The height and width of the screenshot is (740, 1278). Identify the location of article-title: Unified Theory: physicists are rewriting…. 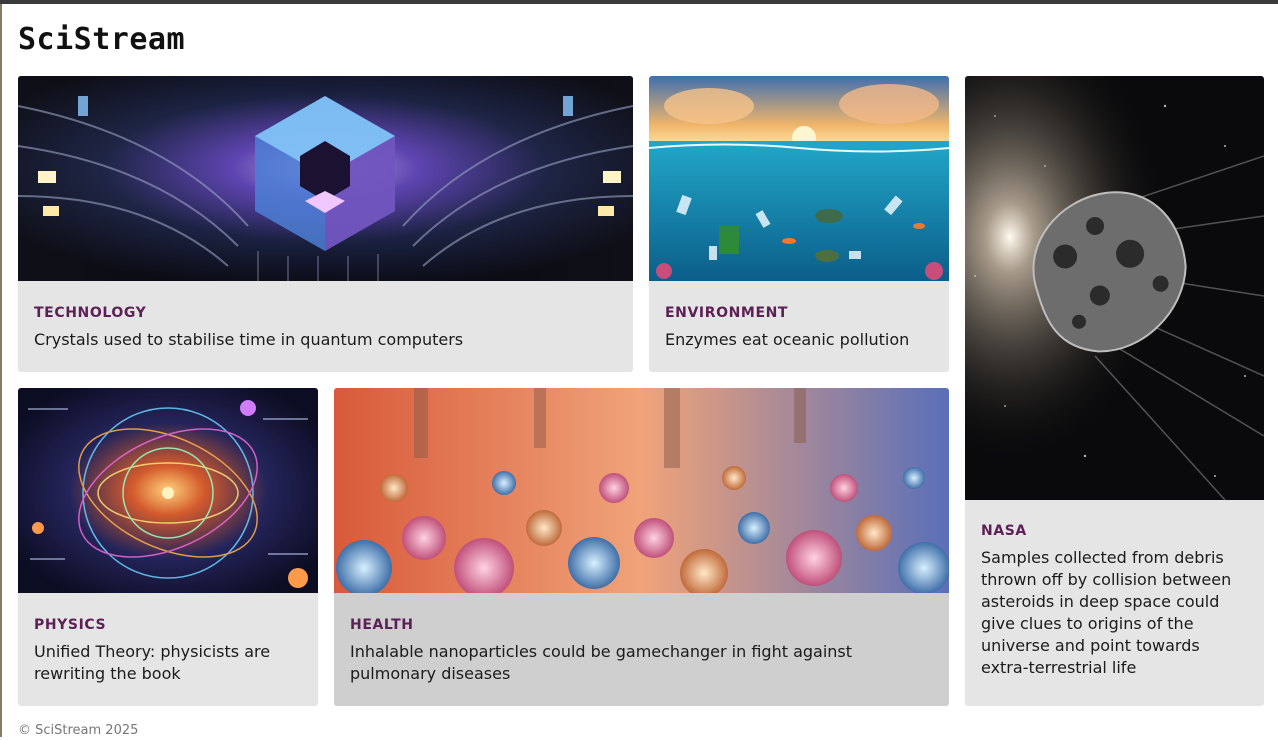
(168, 663).